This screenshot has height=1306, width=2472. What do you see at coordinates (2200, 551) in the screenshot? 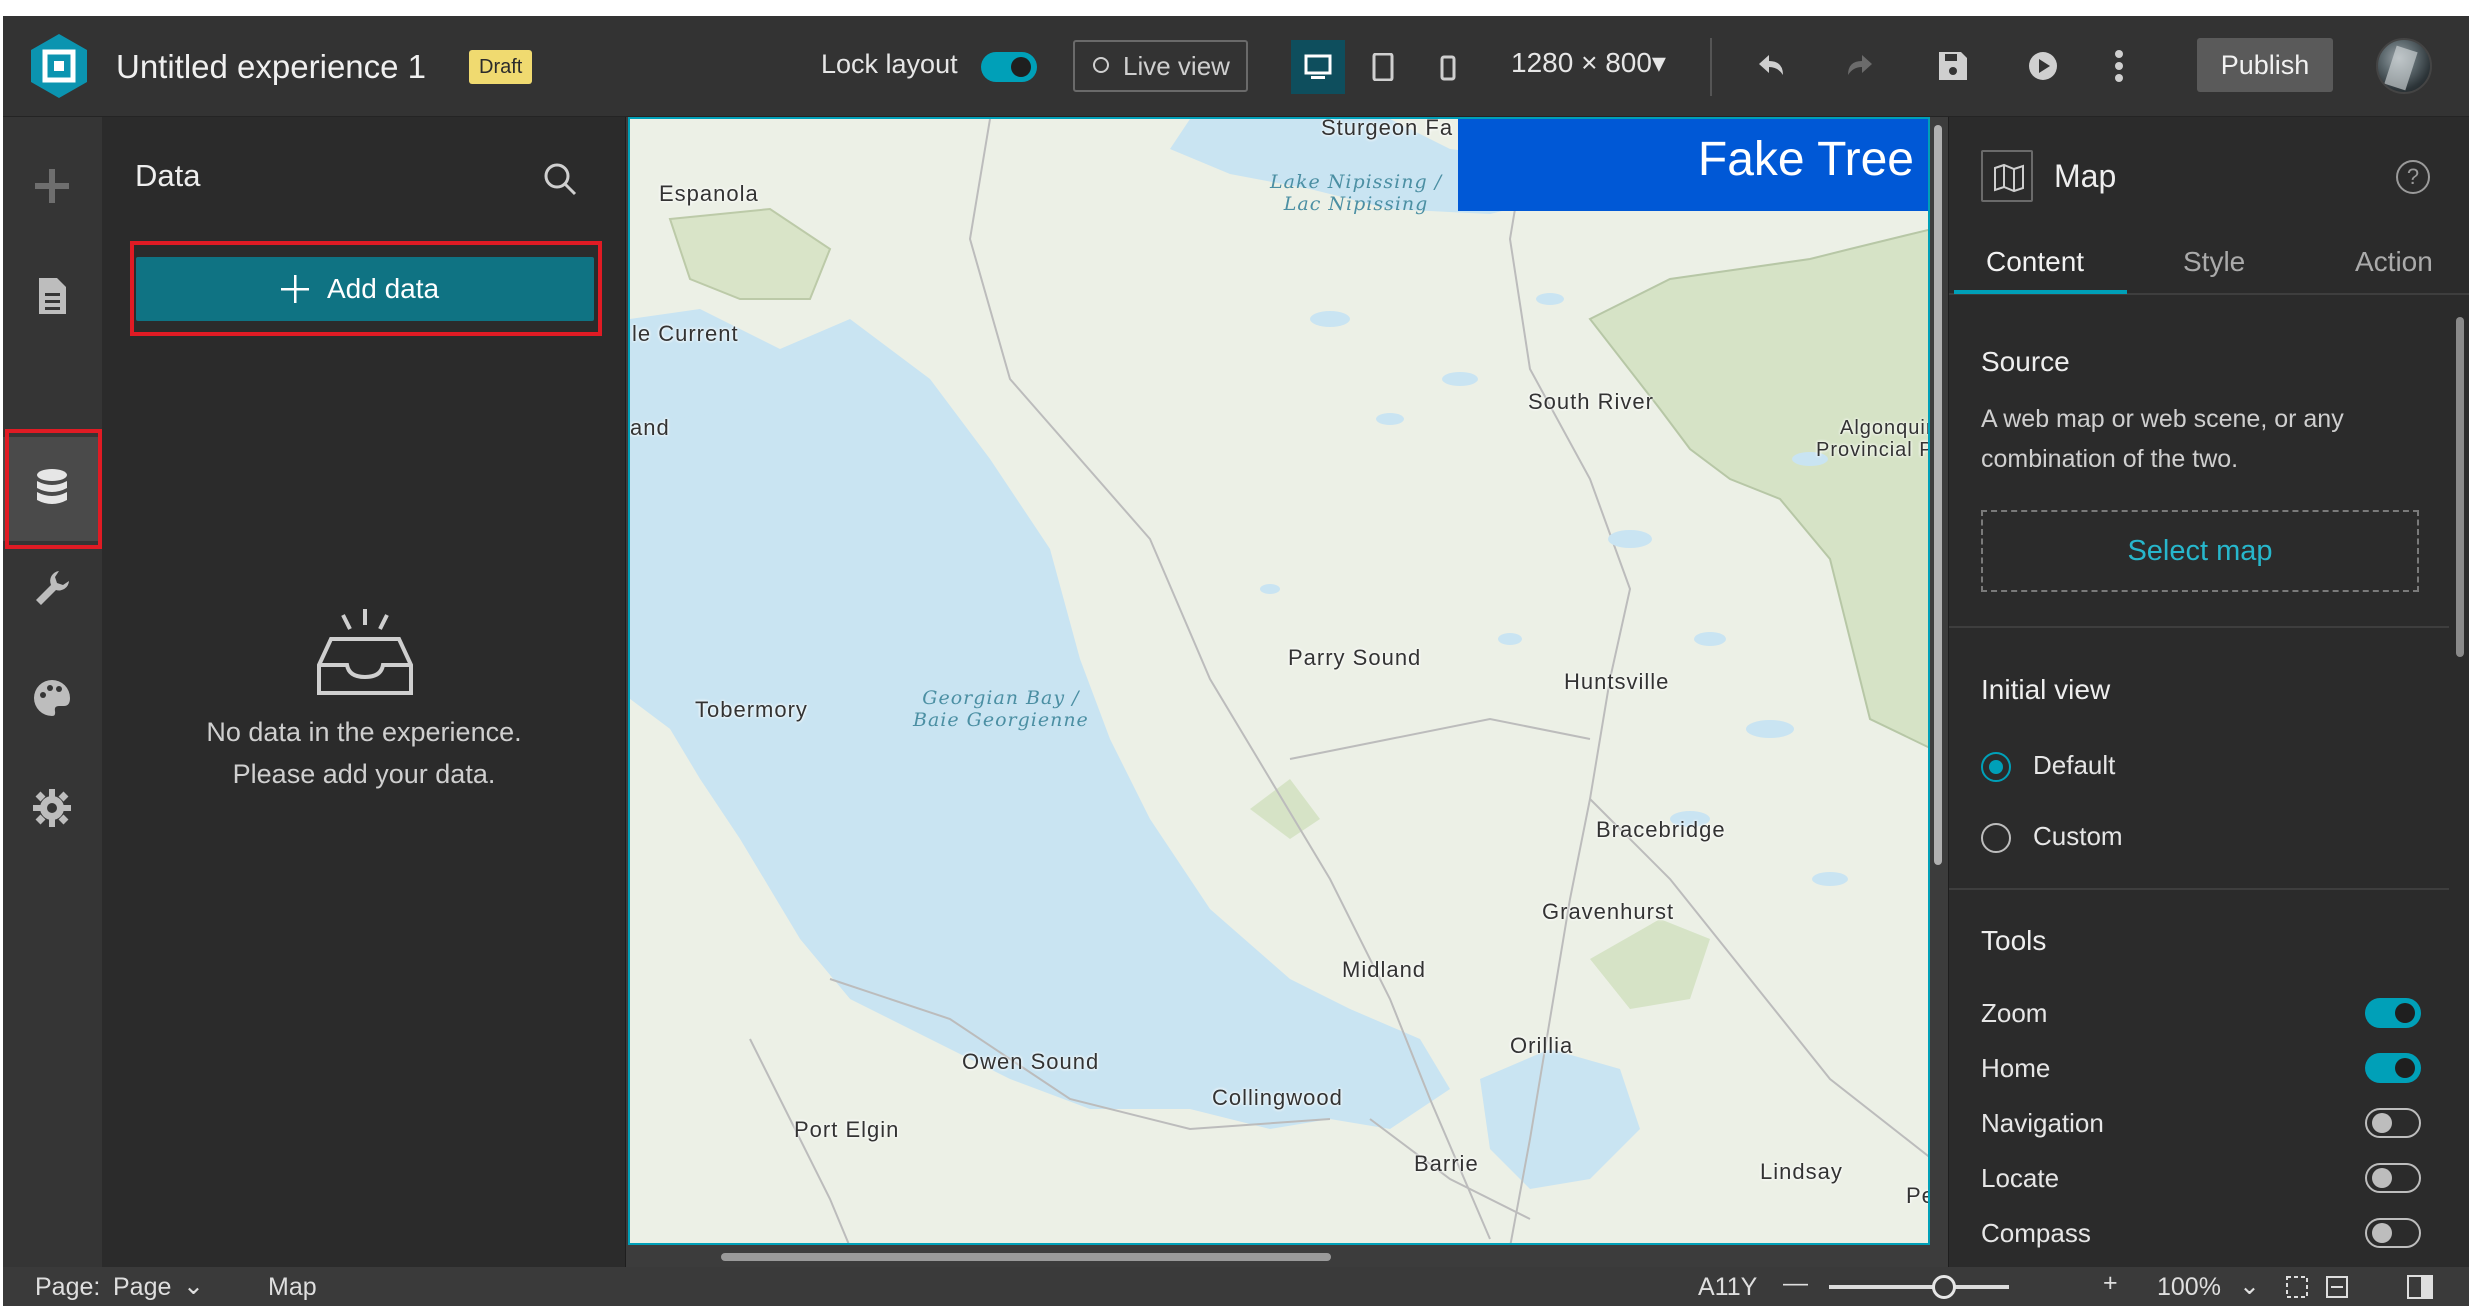
I see `select-map-button: Select map` at bounding box center [2200, 551].